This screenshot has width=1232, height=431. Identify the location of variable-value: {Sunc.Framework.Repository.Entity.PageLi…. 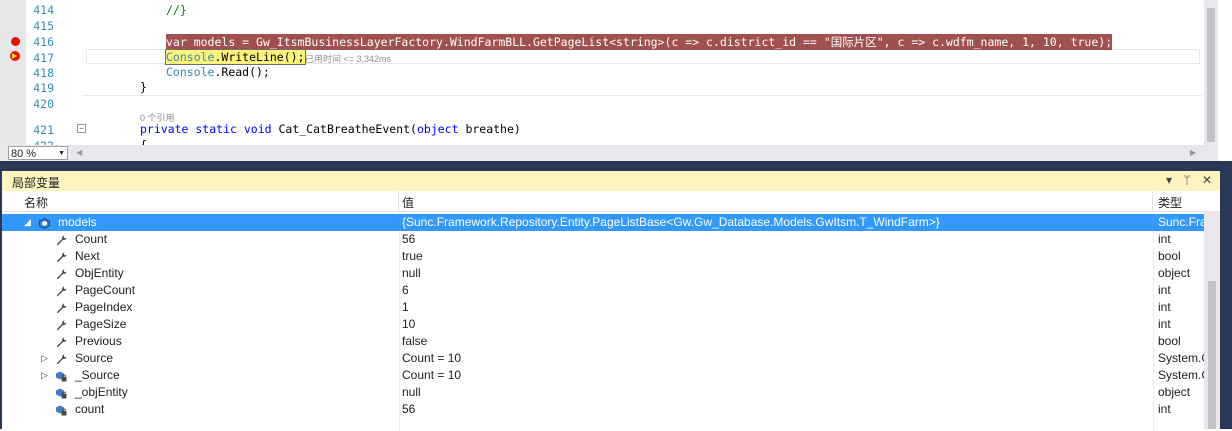
(671, 222).